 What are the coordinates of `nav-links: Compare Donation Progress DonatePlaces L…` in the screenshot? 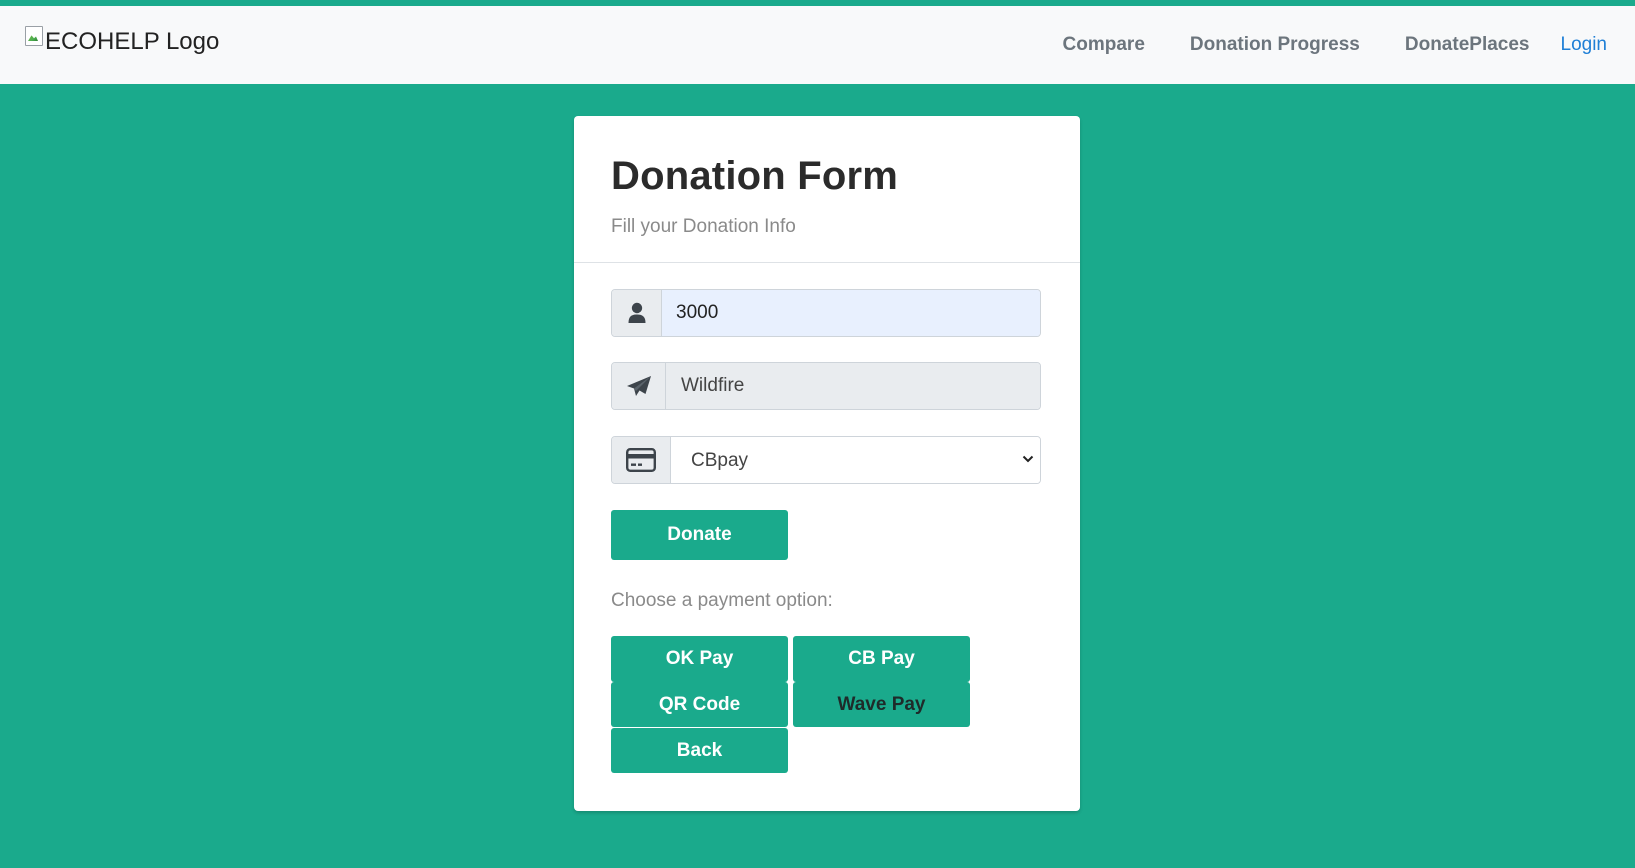 It's located at (1312, 45).